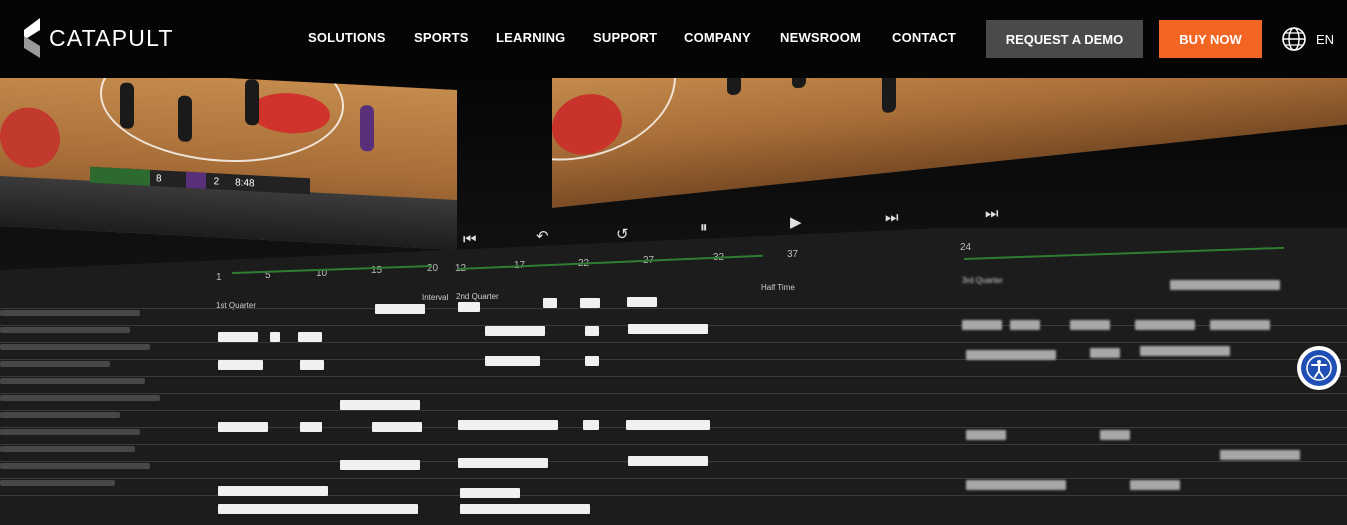  I want to click on game-clock: 8:48, so click(245, 182).